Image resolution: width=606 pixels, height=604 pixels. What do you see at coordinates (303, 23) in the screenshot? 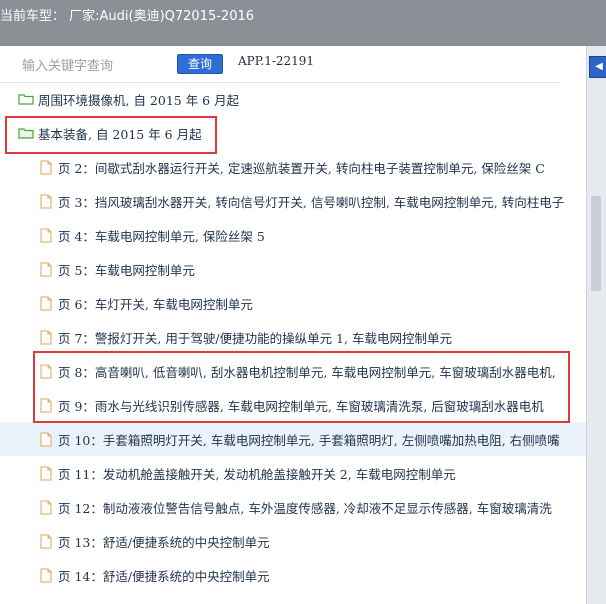
I see `title-bar: 当前车型： 厂家:Audi(奥迪)Q72015-2016` at bounding box center [303, 23].